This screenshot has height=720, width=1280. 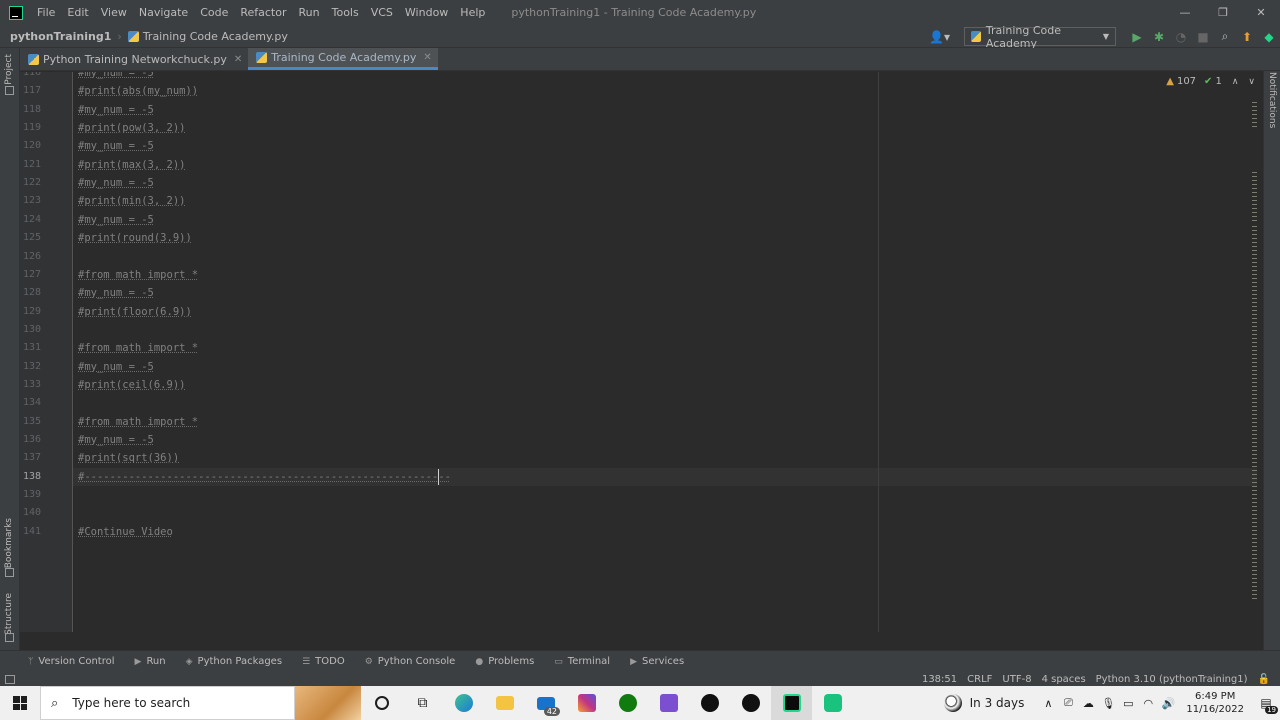 I want to click on structure-icon, so click(x=9, y=637).